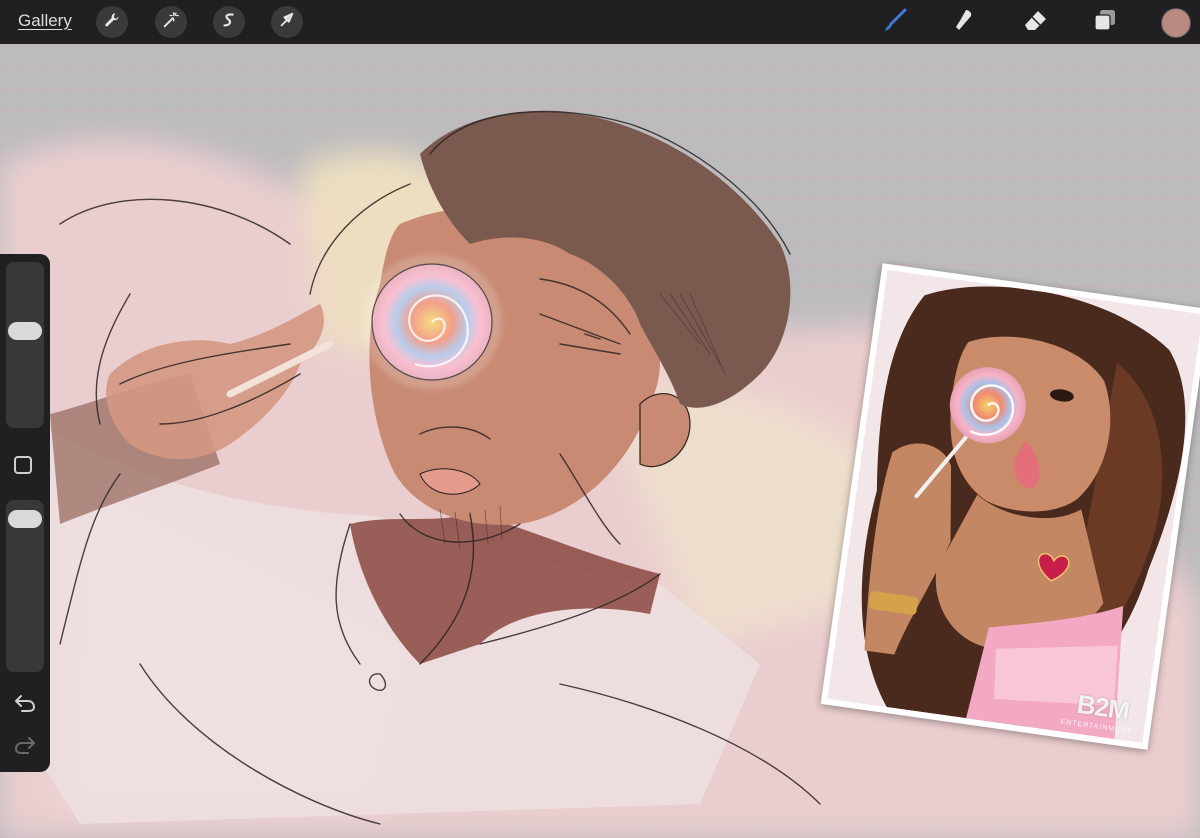  I want to click on brush-size-slider, so click(25, 345).